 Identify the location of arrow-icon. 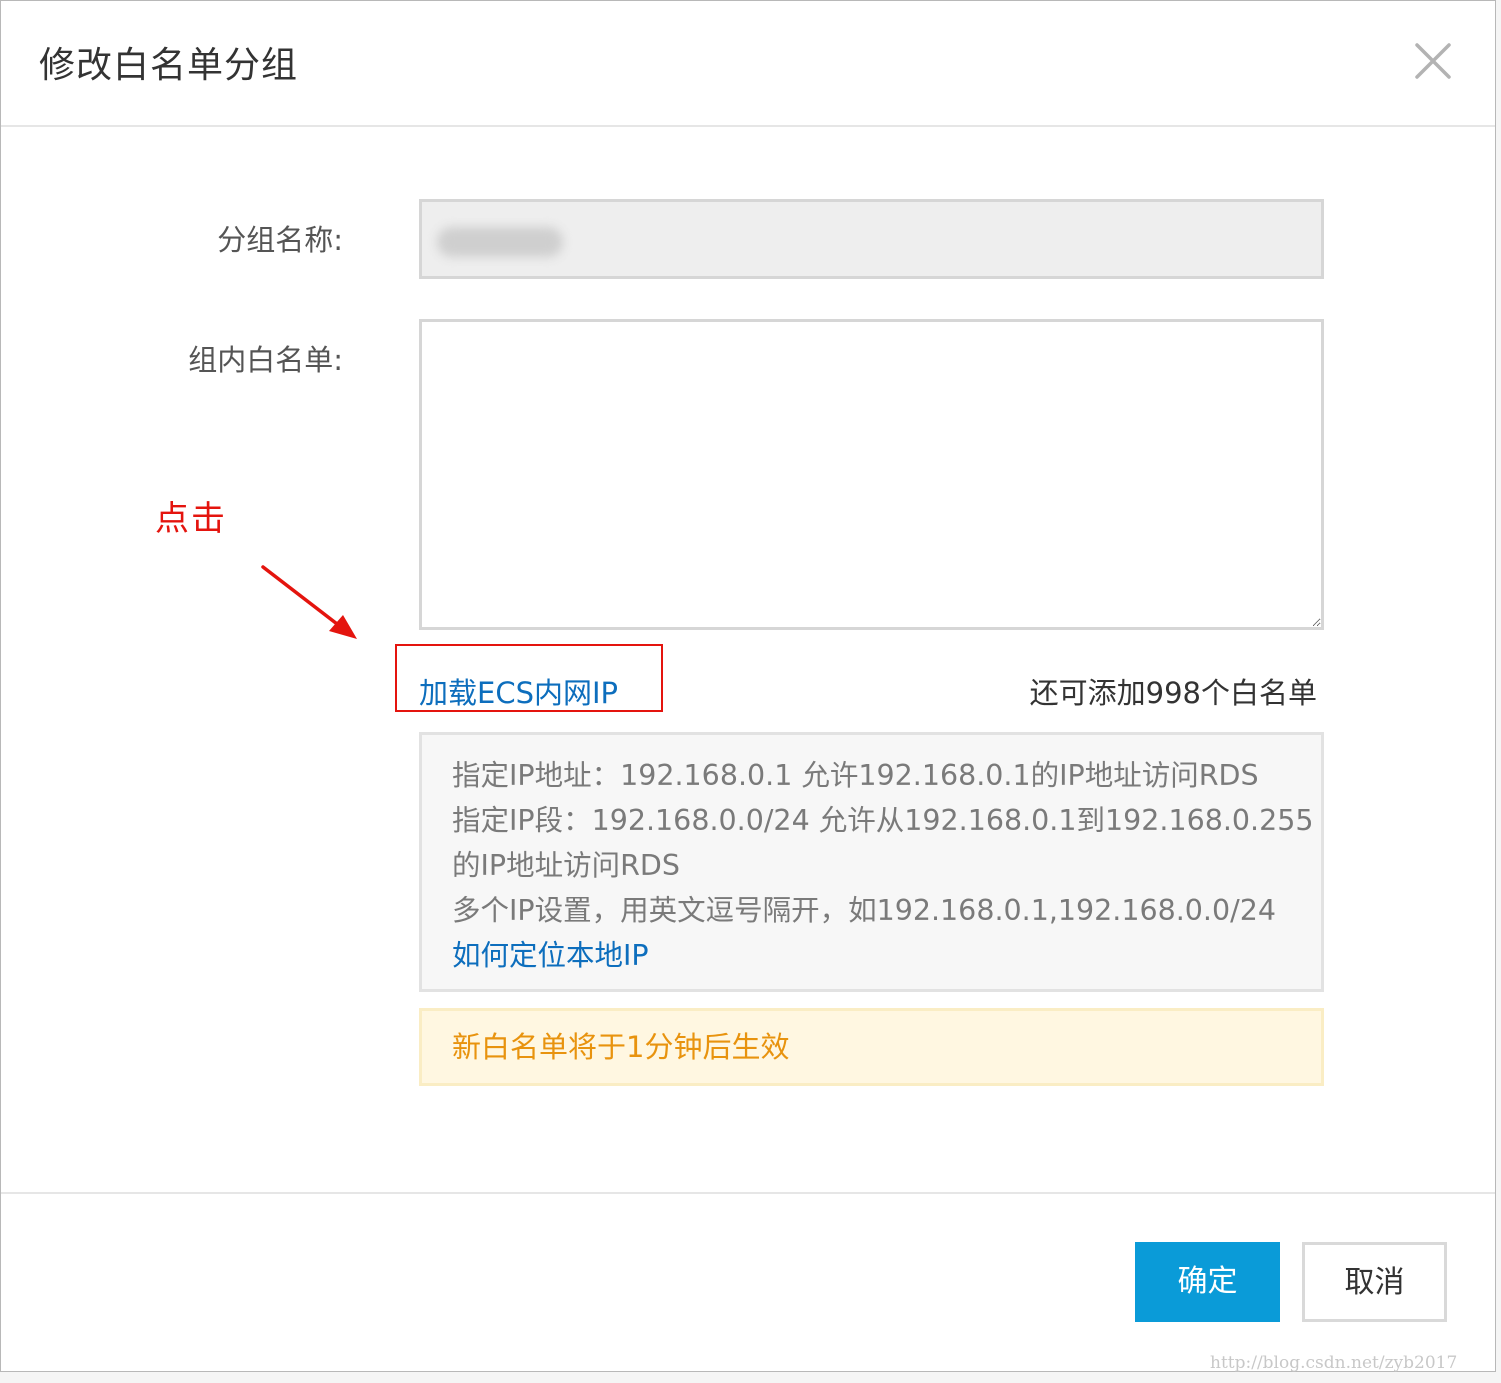
(309, 602).